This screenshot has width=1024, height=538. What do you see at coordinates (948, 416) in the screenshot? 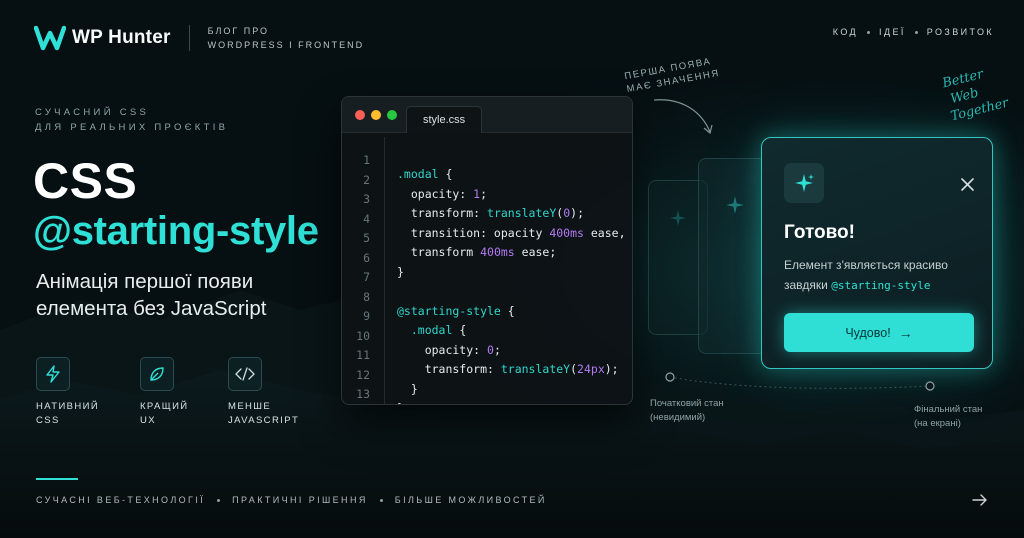
I see `final-state-label: Фінальний стан (на екрані)` at bounding box center [948, 416].